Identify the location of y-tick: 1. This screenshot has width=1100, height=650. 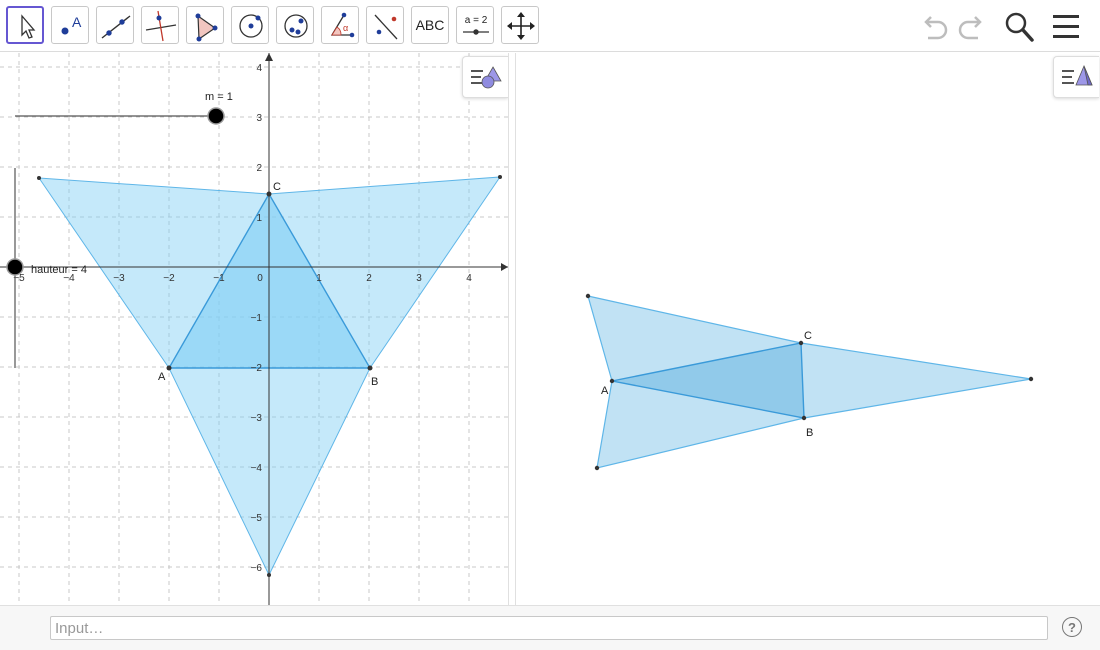
(259, 218).